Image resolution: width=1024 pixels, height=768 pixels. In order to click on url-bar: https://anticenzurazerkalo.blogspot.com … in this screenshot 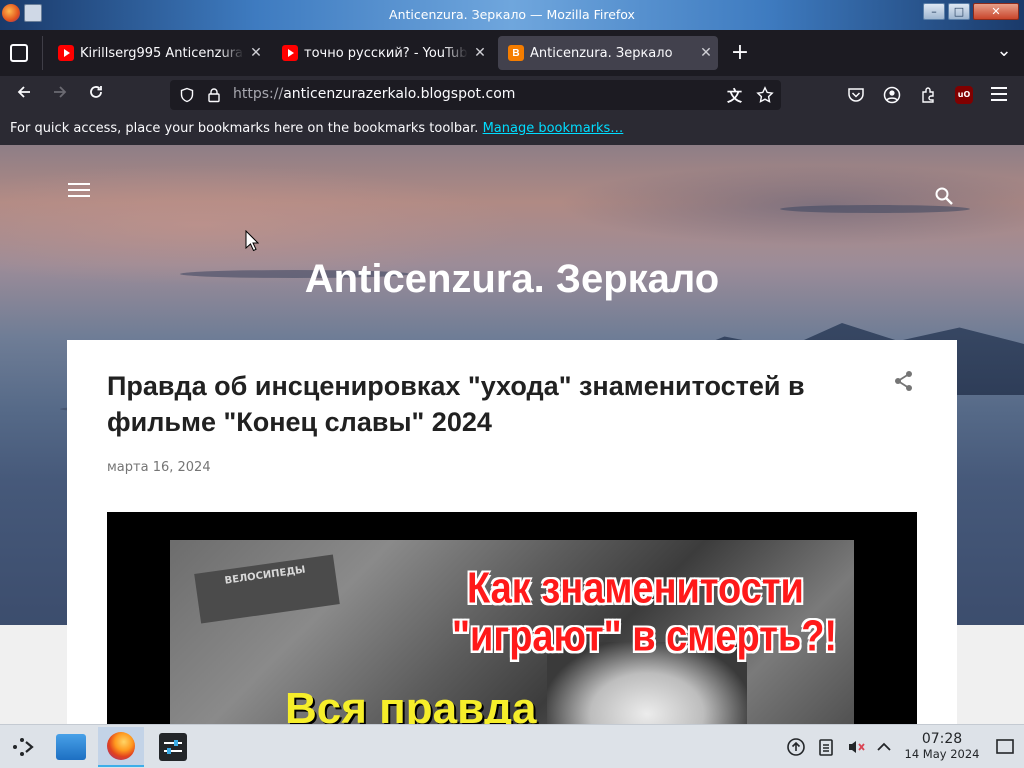, I will do `click(475, 95)`.